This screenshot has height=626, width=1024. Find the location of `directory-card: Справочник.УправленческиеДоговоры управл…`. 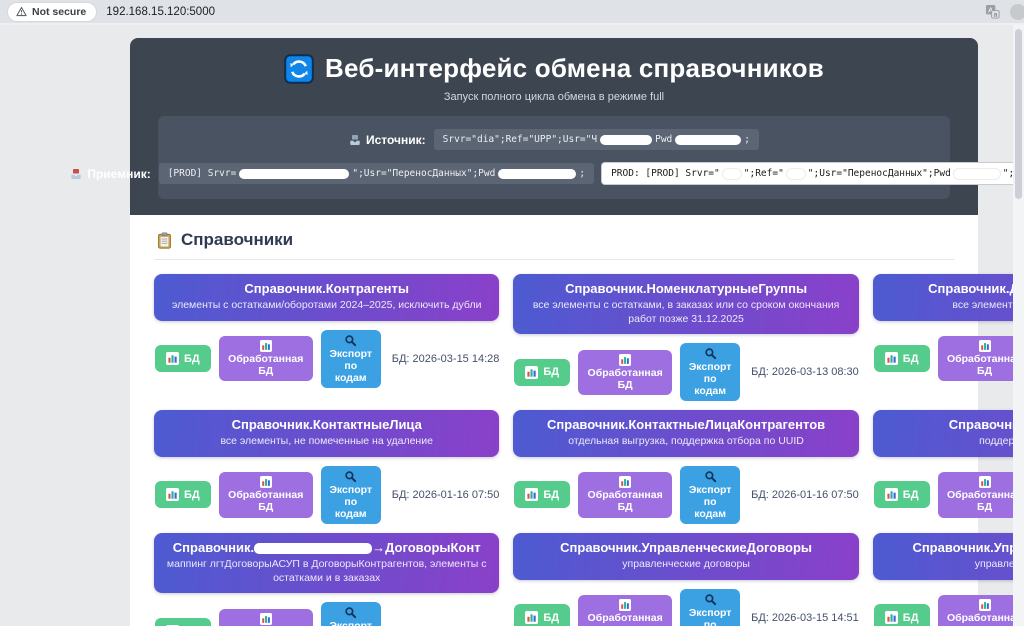

directory-card: Справочник.УправленческиеДоговоры управл… is located at coordinates (686, 579).